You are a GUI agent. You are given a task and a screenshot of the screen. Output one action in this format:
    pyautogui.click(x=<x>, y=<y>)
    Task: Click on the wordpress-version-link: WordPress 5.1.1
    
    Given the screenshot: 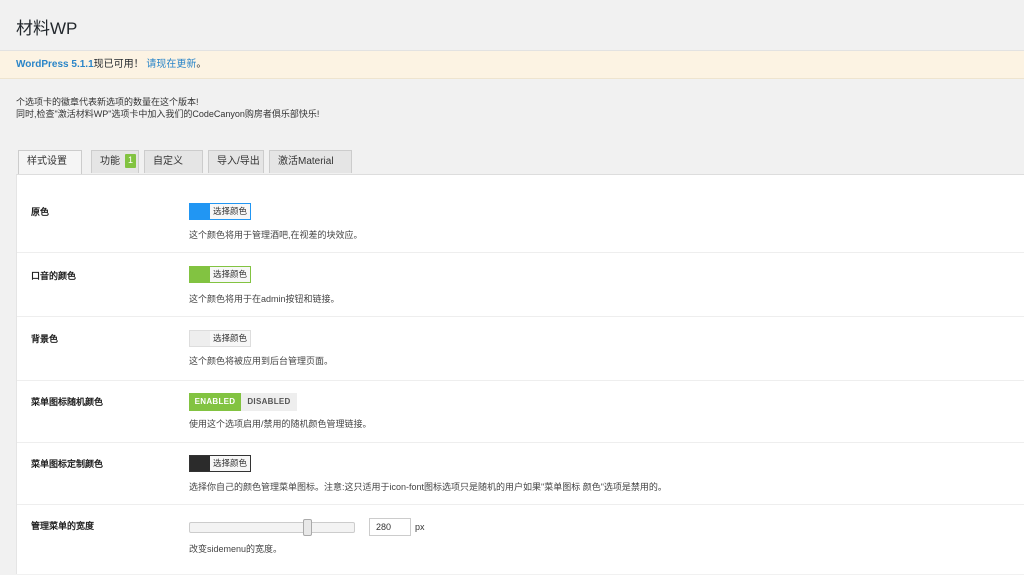 What is the action you would take?
    pyautogui.click(x=55, y=64)
    